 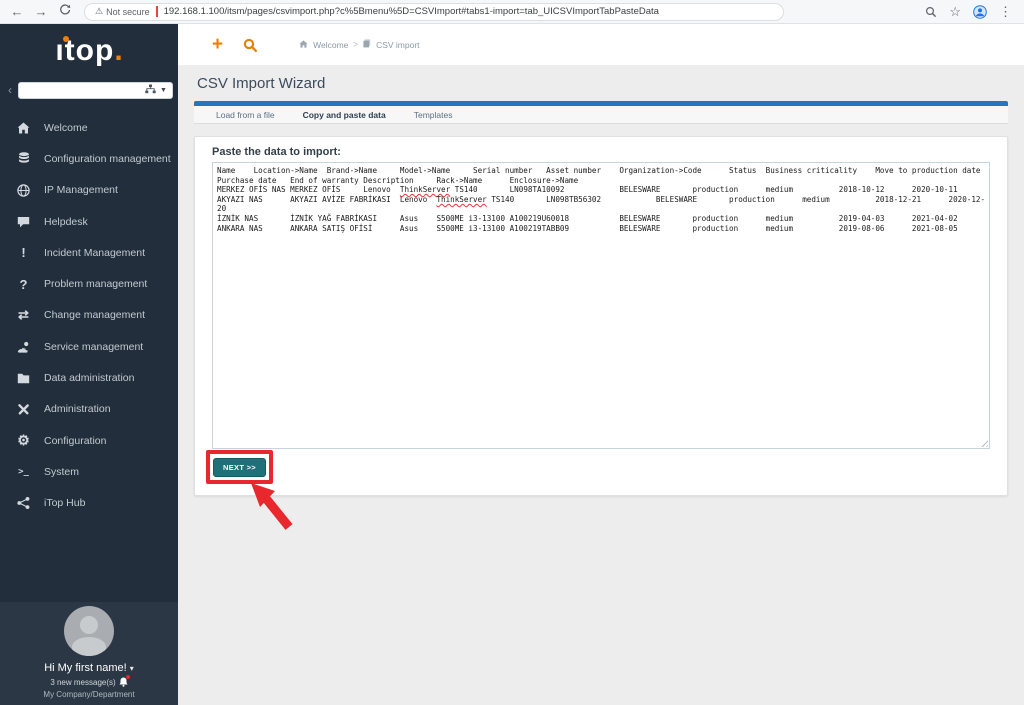 I want to click on sidebar-item-configuration: ⚙ Configuration, so click(x=89, y=440).